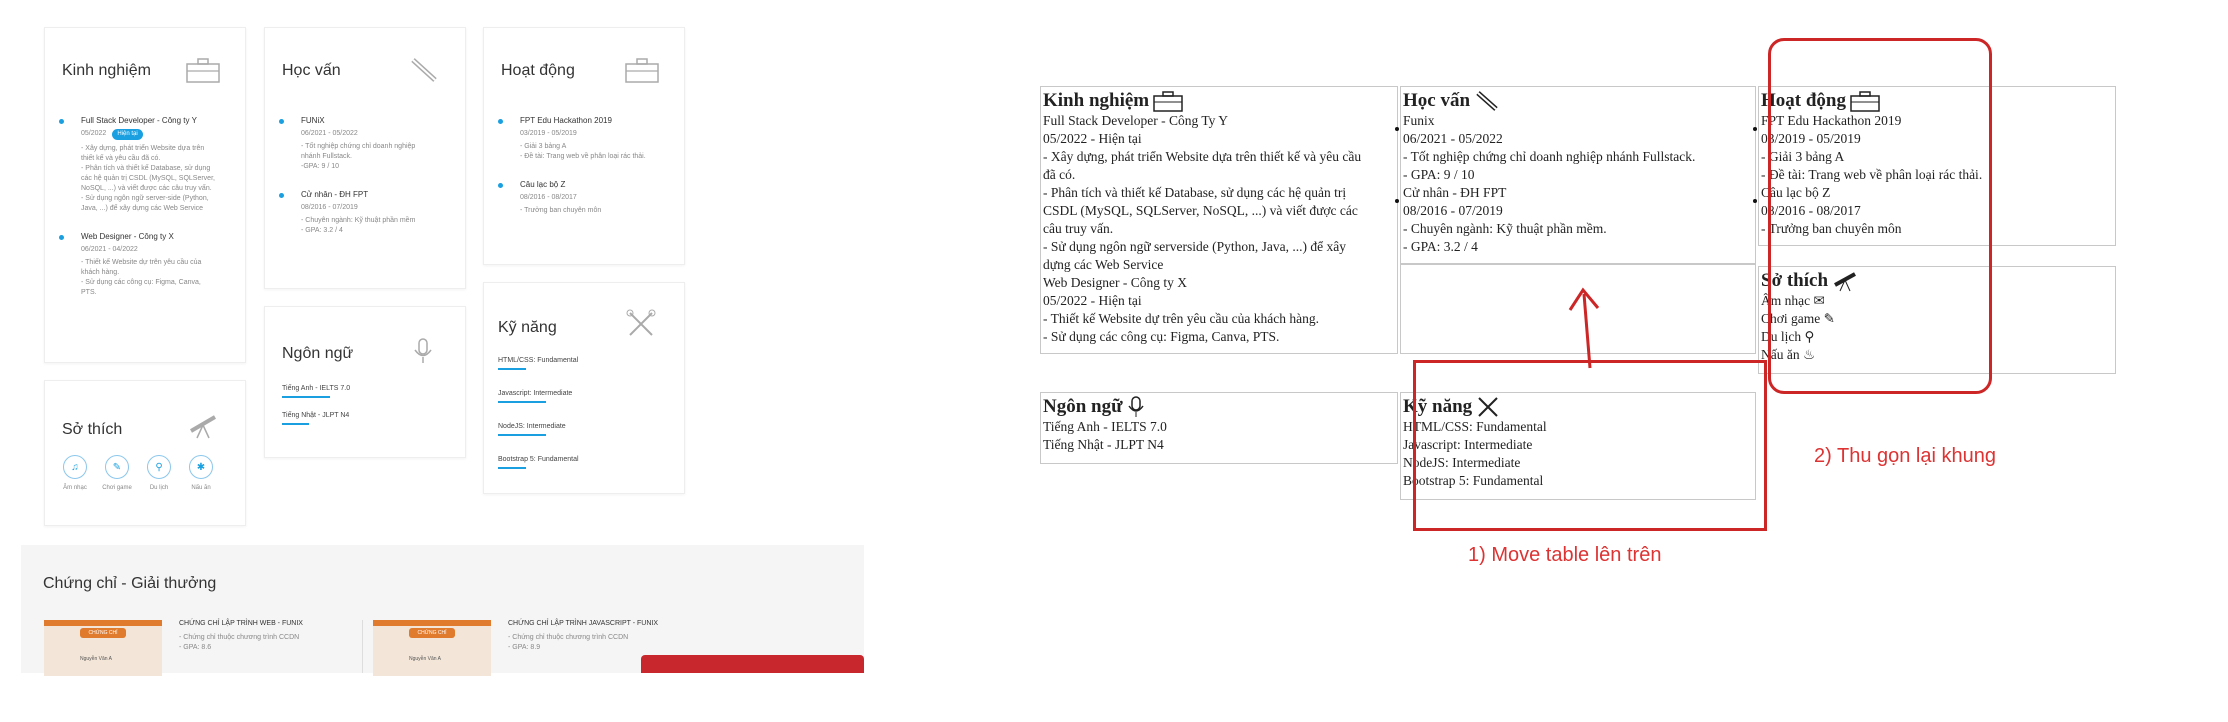 The width and height of the screenshot is (2228, 722). I want to click on timeline-desc: - Trưởng ban chuyên môn, so click(561, 210).